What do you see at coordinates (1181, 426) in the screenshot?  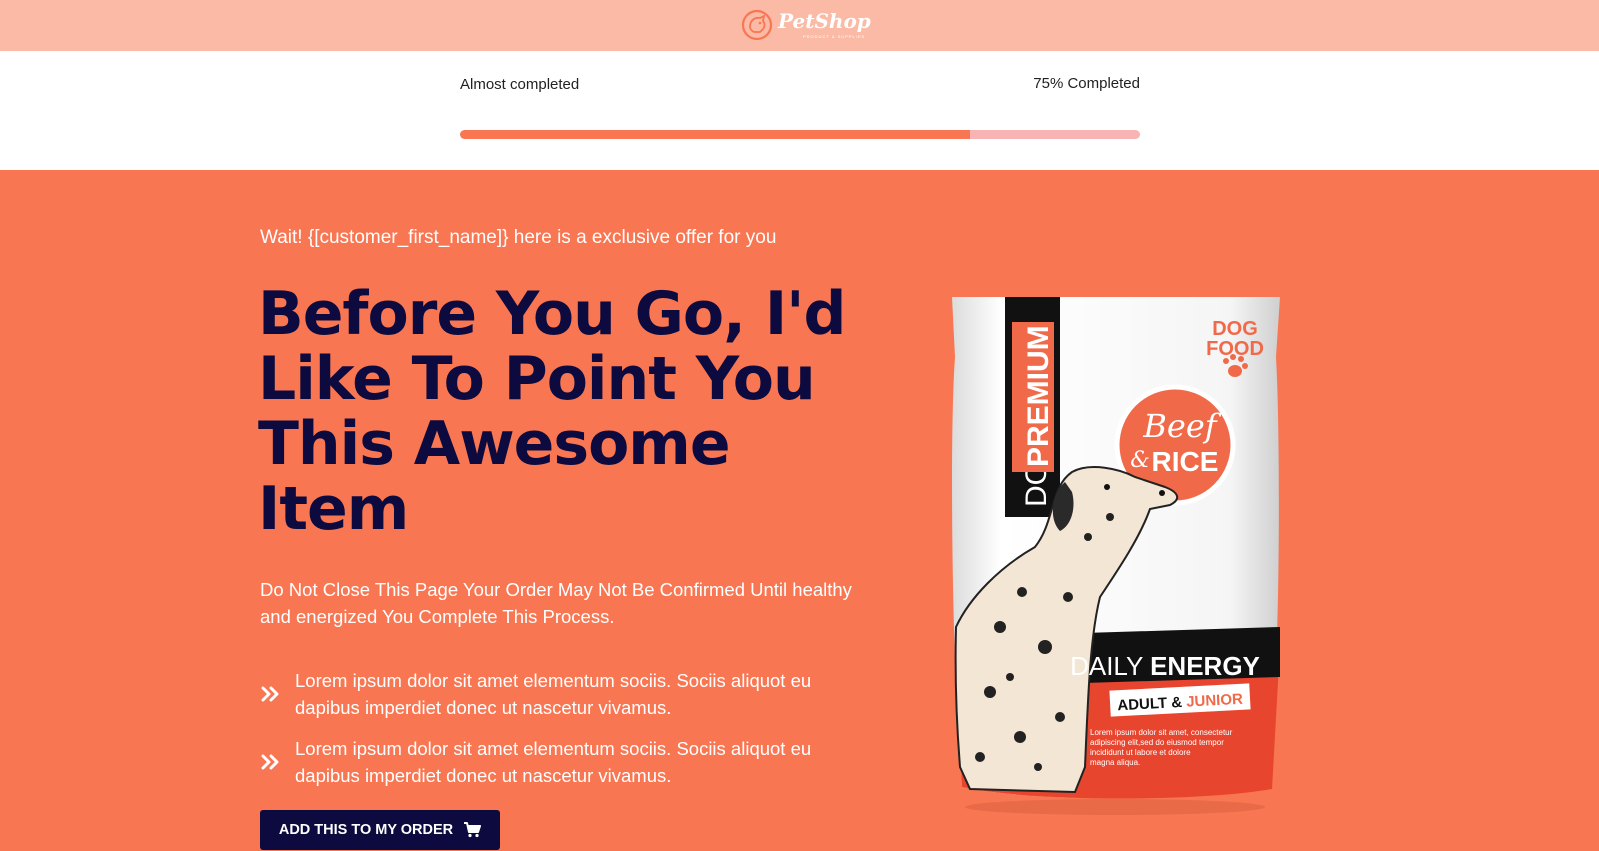 I see `badge-beef: Beef` at bounding box center [1181, 426].